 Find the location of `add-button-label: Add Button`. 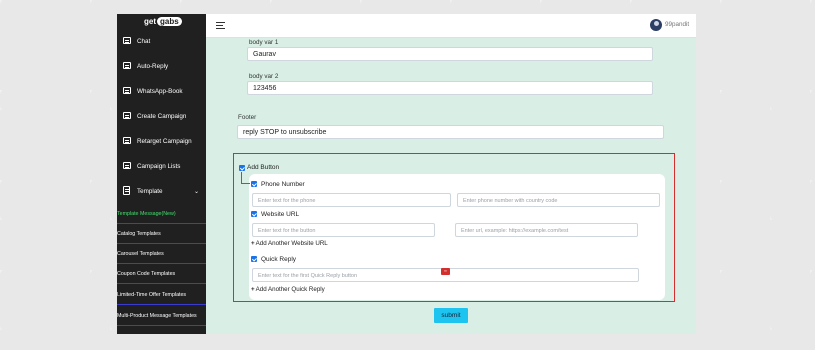

add-button-label: Add Button is located at coordinates (263, 167).